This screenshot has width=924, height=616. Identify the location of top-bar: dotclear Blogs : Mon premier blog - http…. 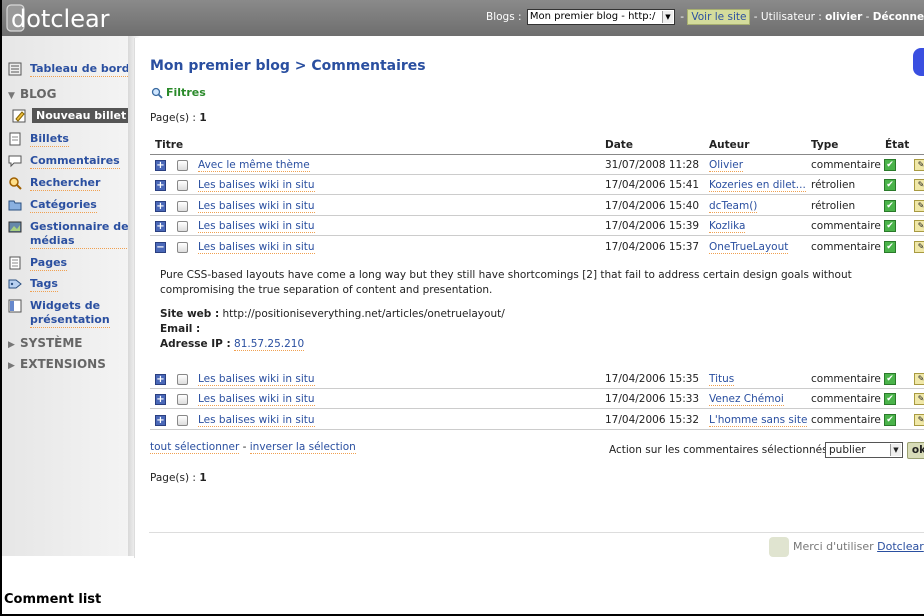
(463, 18).